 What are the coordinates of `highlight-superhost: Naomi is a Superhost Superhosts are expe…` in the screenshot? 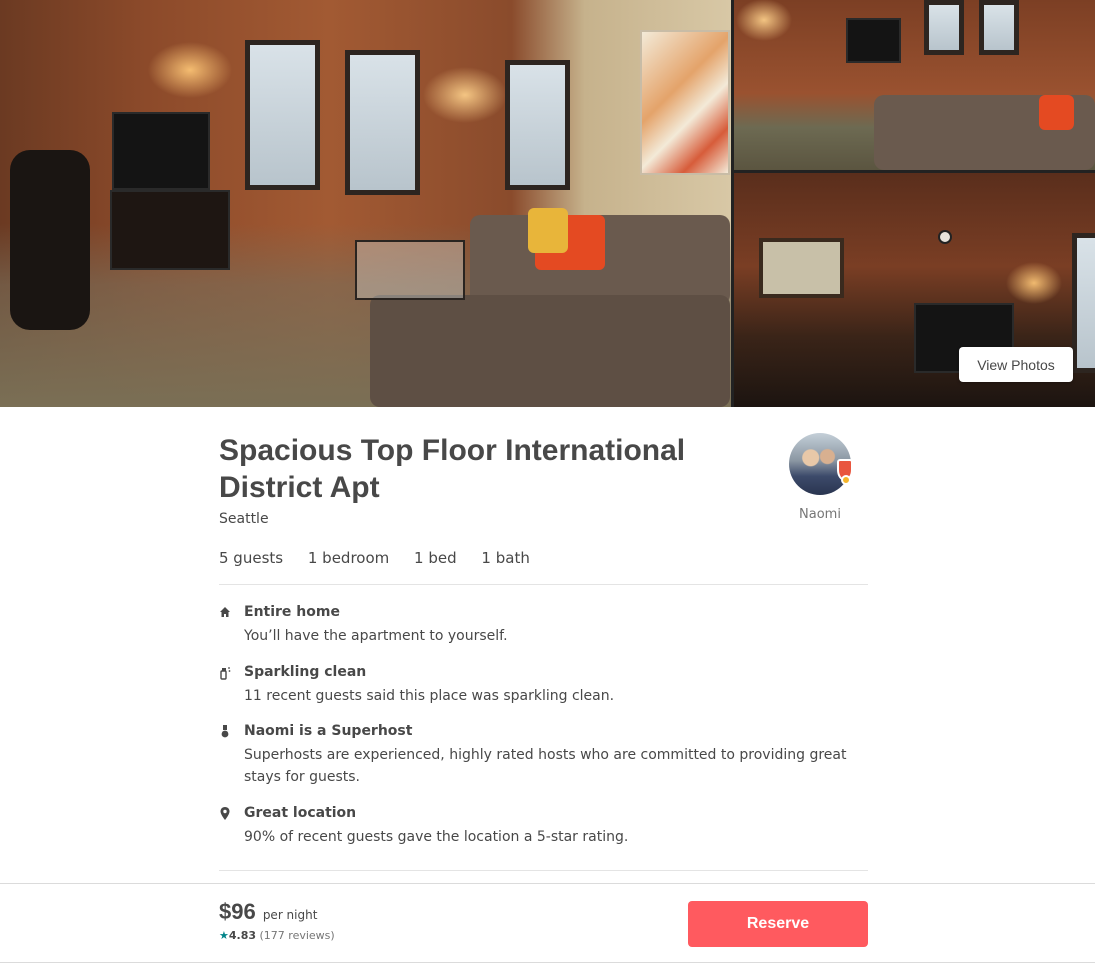 It's located at (539, 754).